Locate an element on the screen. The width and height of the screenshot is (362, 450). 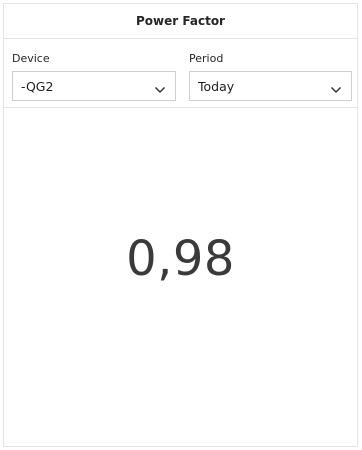
filter-bar: Device -QG2 Period Today is located at coordinates (180, 73).